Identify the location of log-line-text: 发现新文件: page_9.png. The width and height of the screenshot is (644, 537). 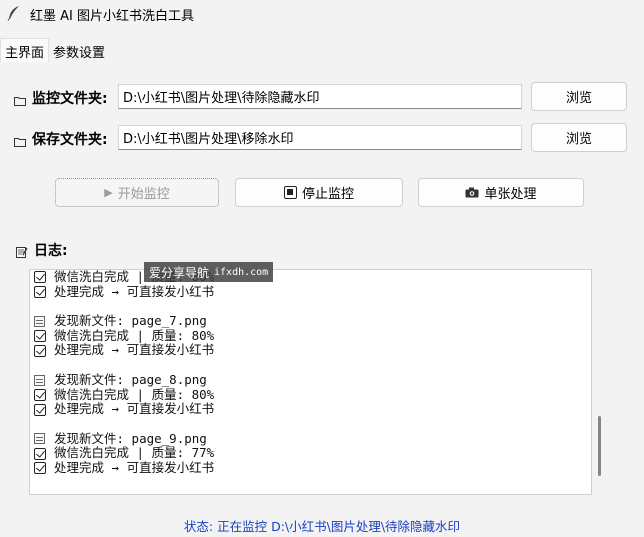
(130, 438).